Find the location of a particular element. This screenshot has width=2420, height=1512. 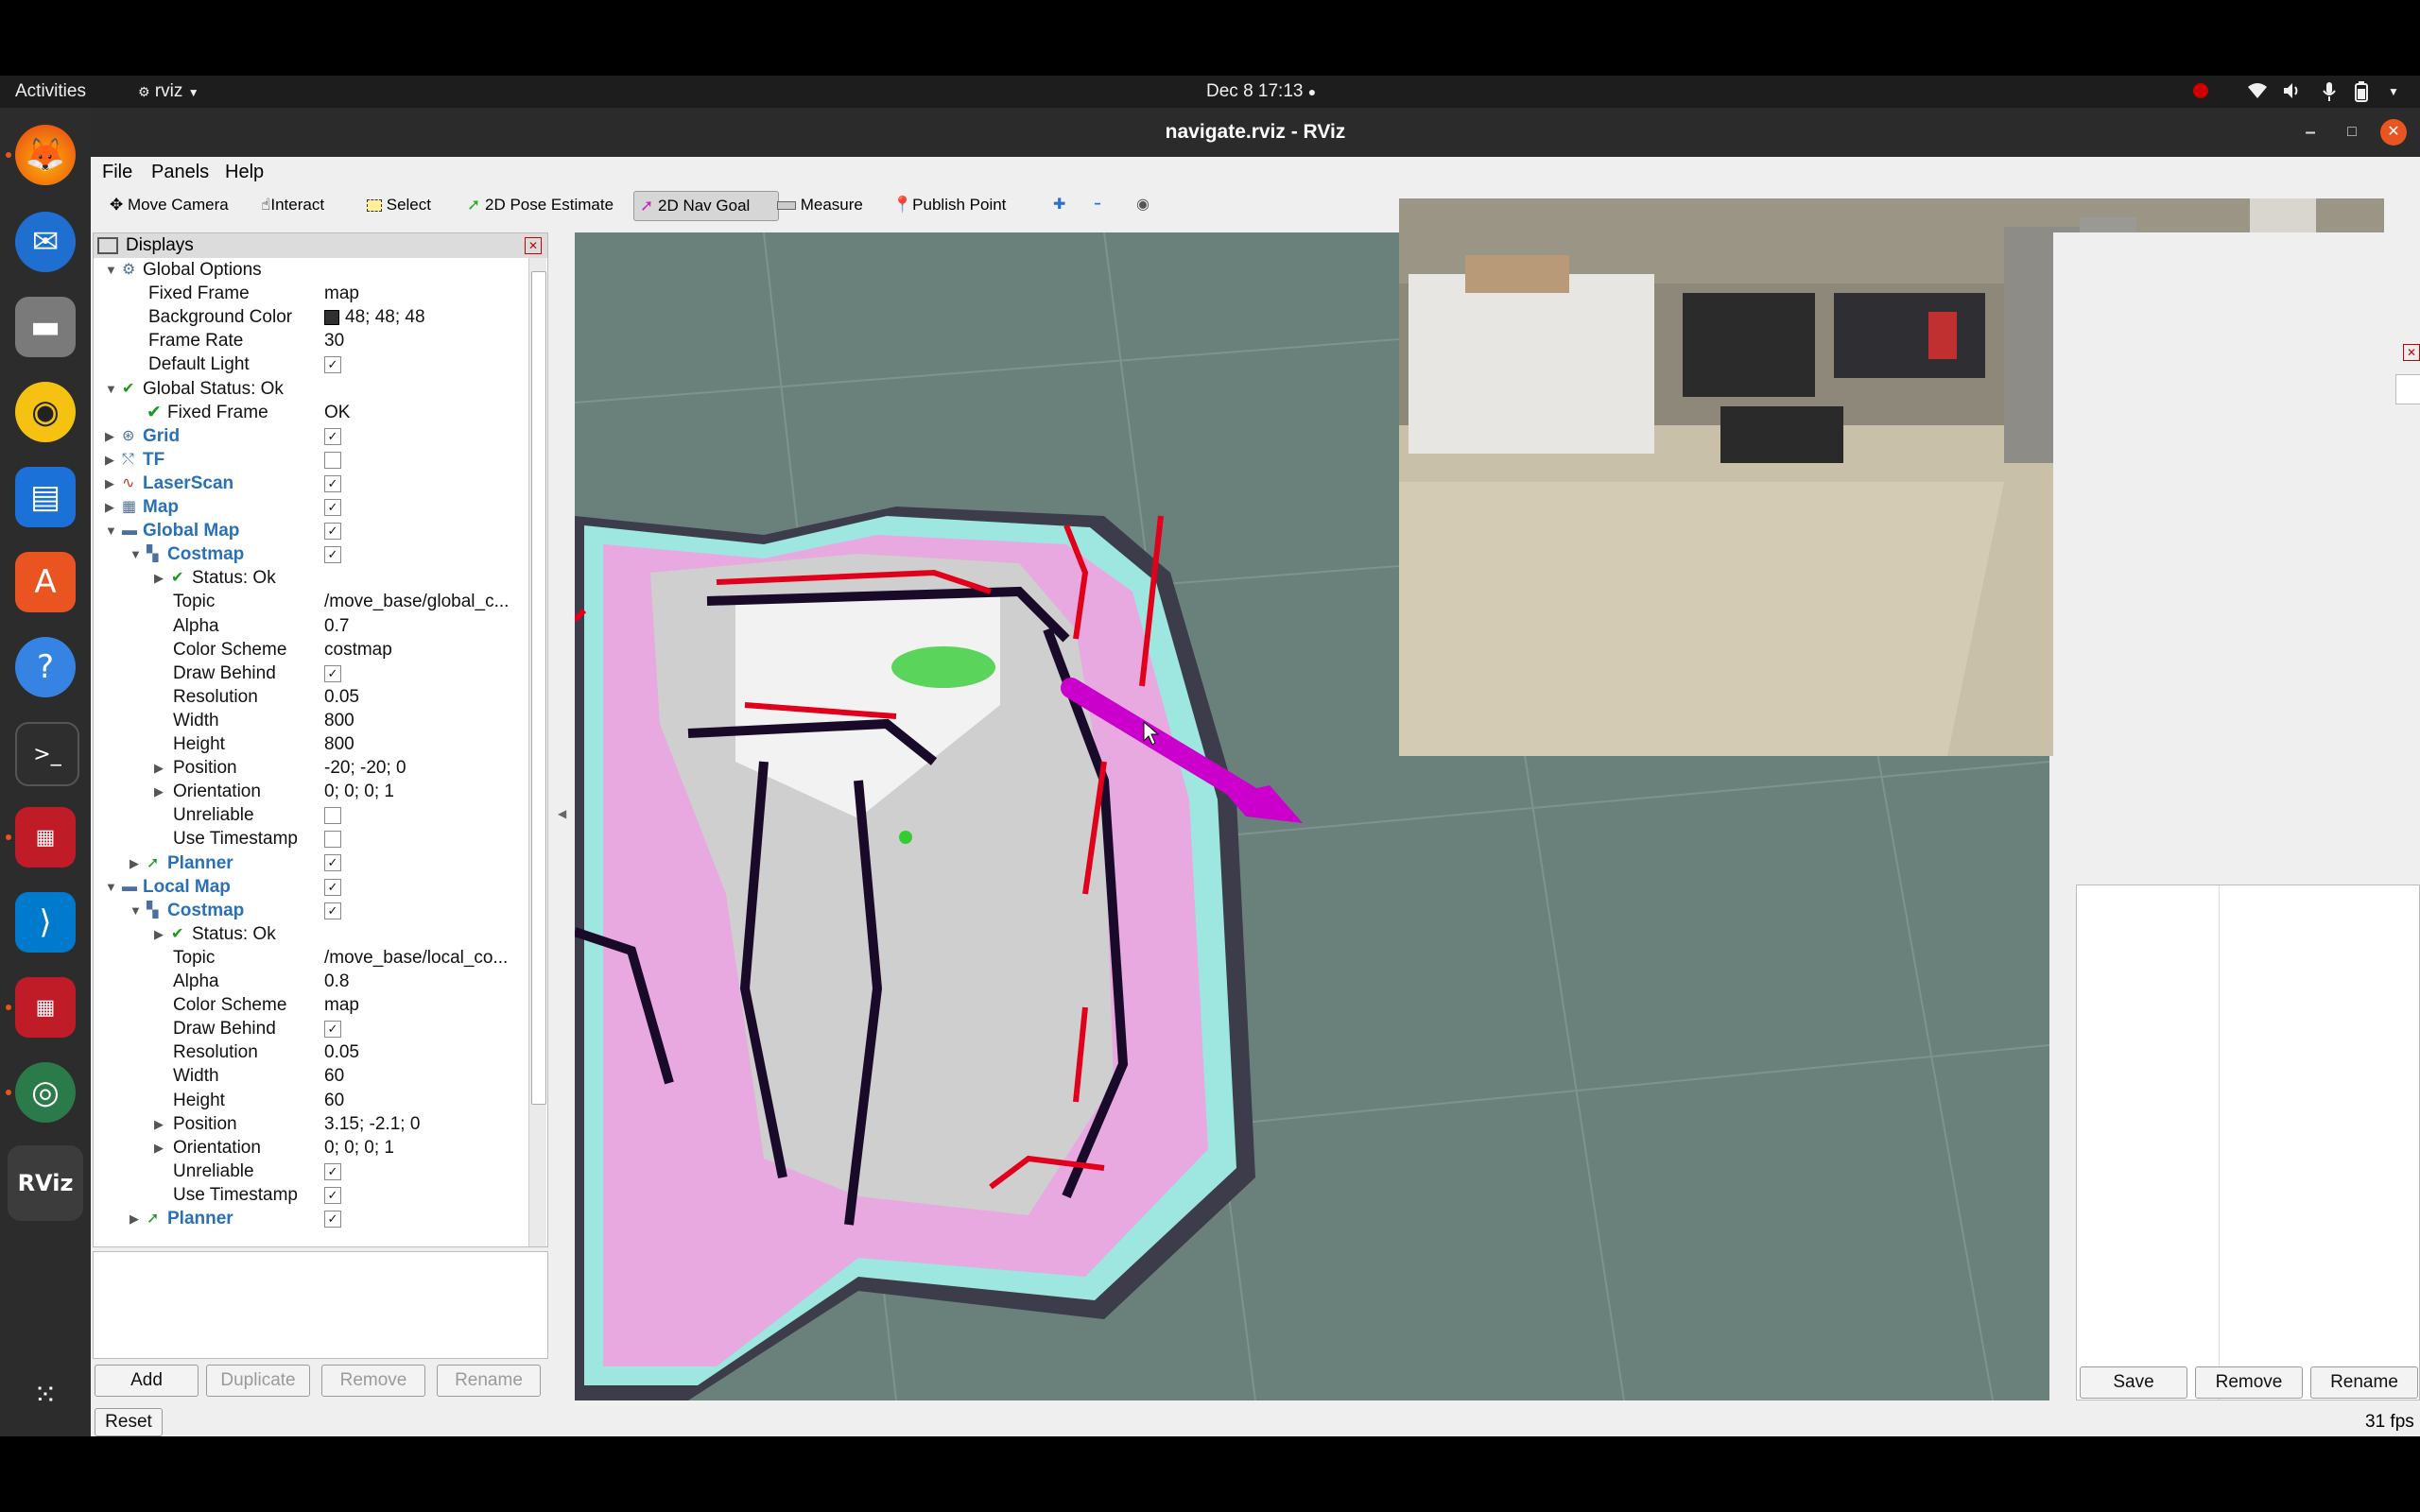

zoom-out-icon: ━ is located at coordinates (1097, 205).